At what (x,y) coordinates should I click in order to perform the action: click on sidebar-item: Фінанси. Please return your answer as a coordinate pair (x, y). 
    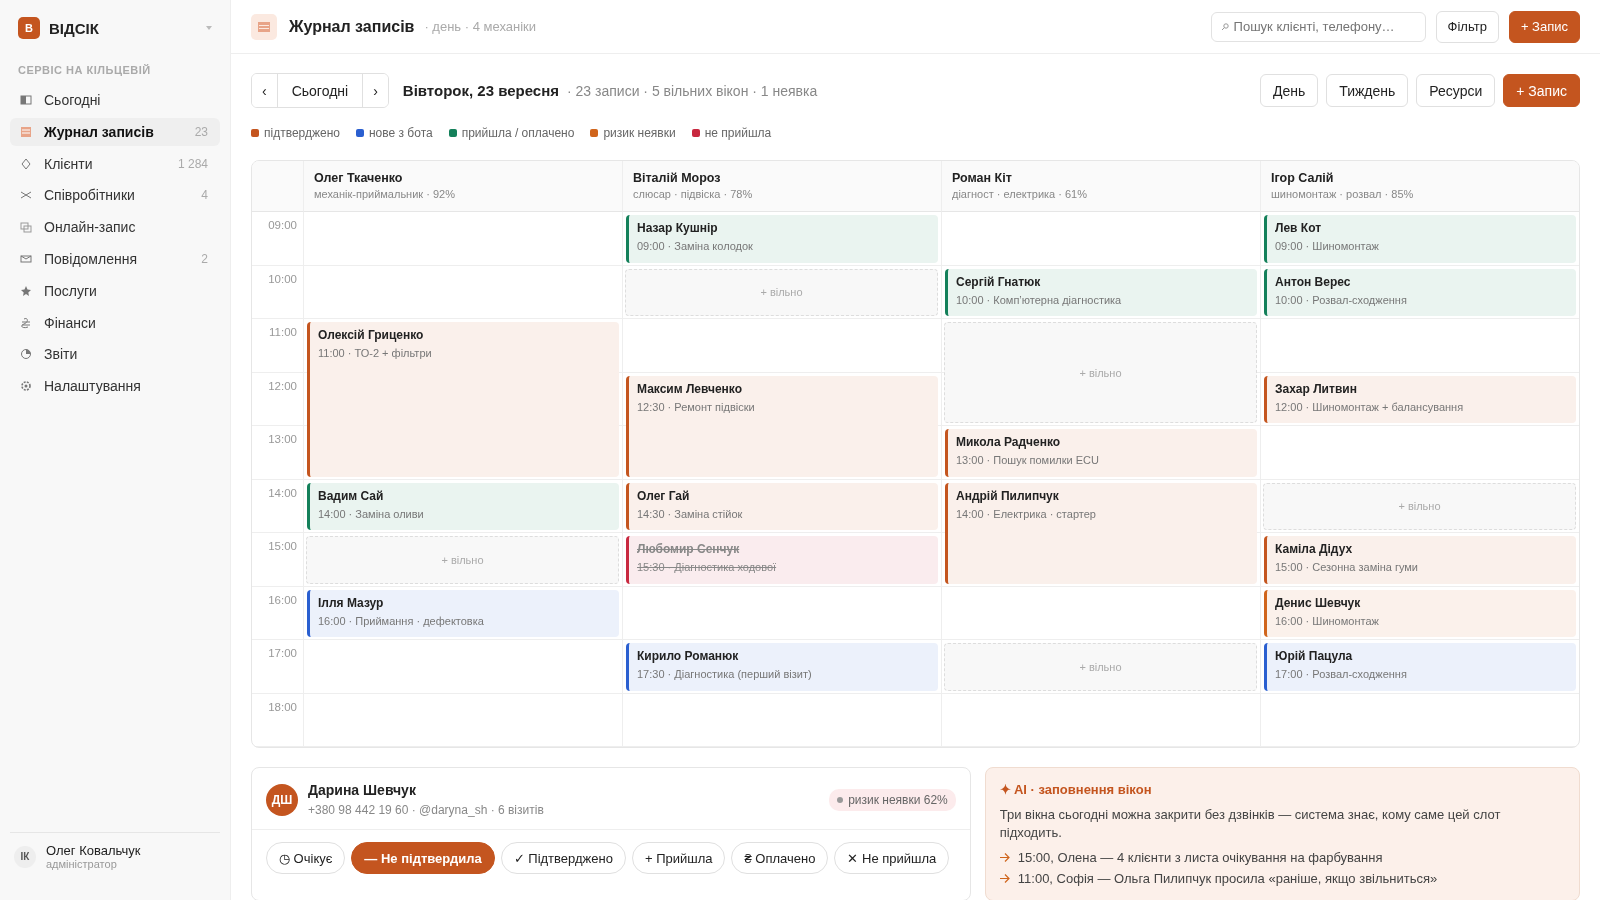
    Looking at the image, I should click on (115, 322).